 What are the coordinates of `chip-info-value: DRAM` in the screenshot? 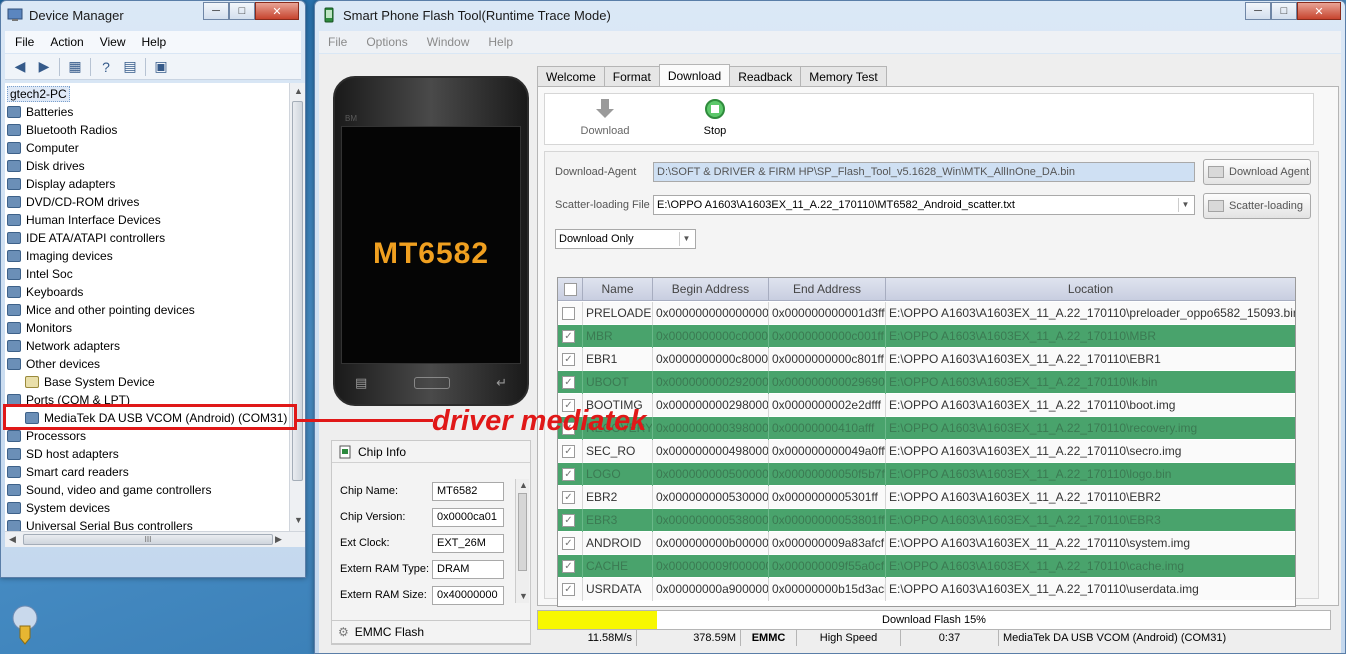 It's located at (468, 569).